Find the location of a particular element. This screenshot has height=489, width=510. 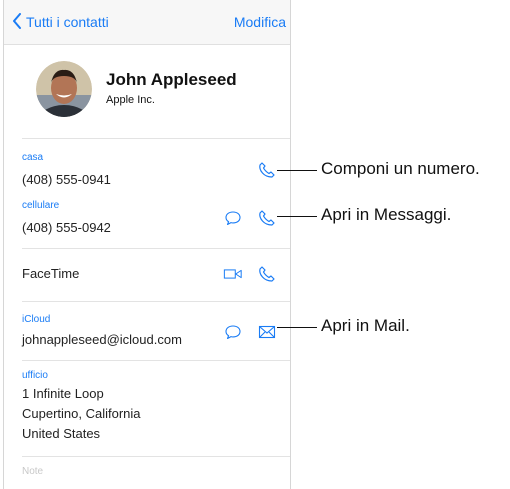

contact-header: John Appleseed Apple Inc. is located at coordinates (147, 90).